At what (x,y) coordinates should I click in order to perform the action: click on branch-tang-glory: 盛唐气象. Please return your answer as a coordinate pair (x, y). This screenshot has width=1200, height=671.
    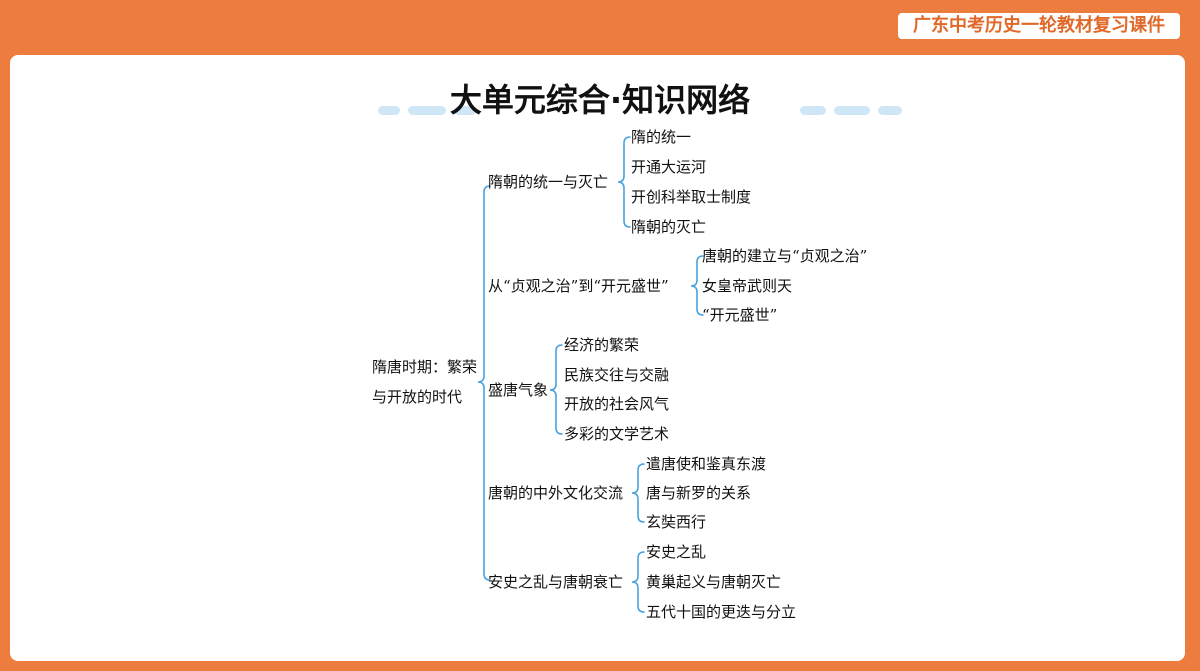
    Looking at the image, I should click on (518, 390).